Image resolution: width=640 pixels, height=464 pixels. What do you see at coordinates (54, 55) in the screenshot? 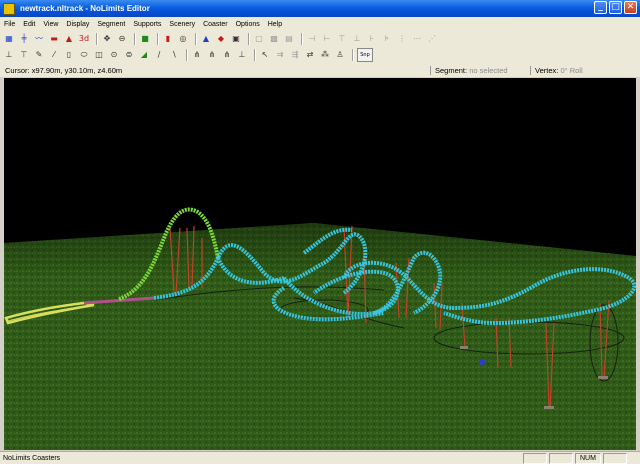
I see `brush-icon: ⁄` at bounding box center [54, 55].